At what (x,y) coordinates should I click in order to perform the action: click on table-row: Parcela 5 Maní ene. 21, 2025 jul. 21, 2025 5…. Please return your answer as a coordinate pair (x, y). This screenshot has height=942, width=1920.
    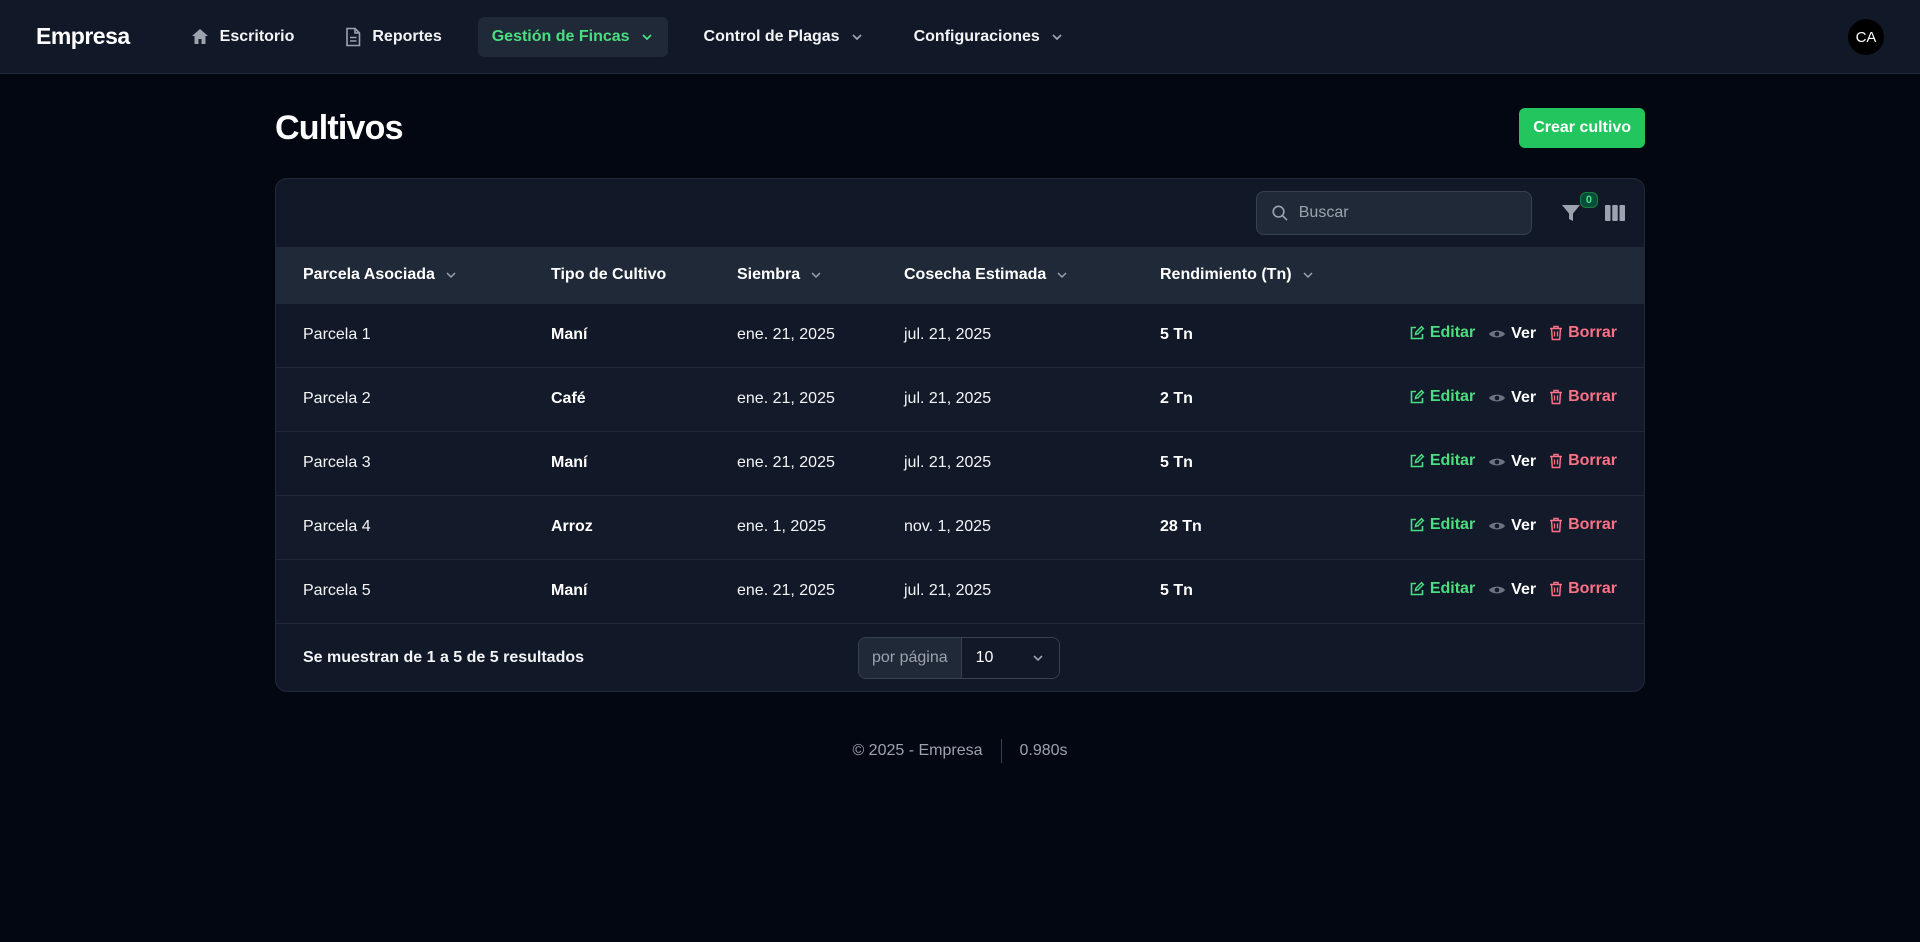
    Looking at the image, I should click on (960, 591).